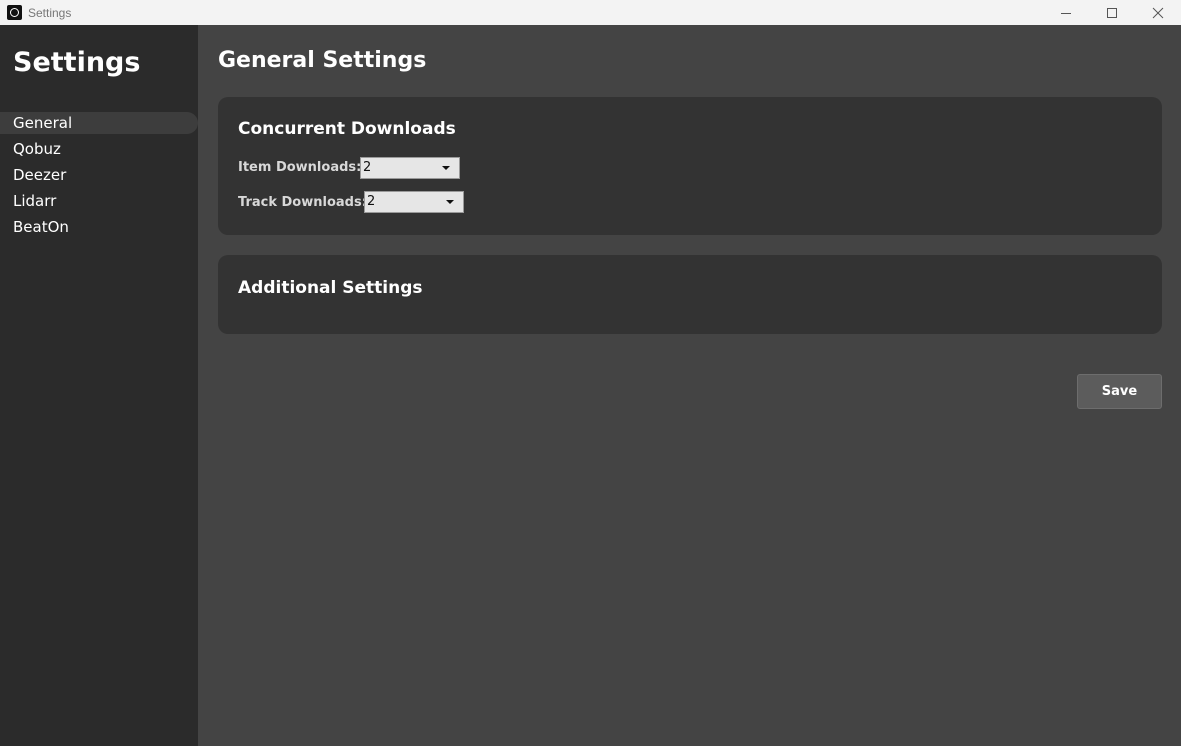 Image resolution: width=1181 pixels, height=746 pixels. What do you see at coordinates (99, 175) in the screenshot?
I see `sidebar-item-deezer: Deezer` at bounding box center [99, 175].